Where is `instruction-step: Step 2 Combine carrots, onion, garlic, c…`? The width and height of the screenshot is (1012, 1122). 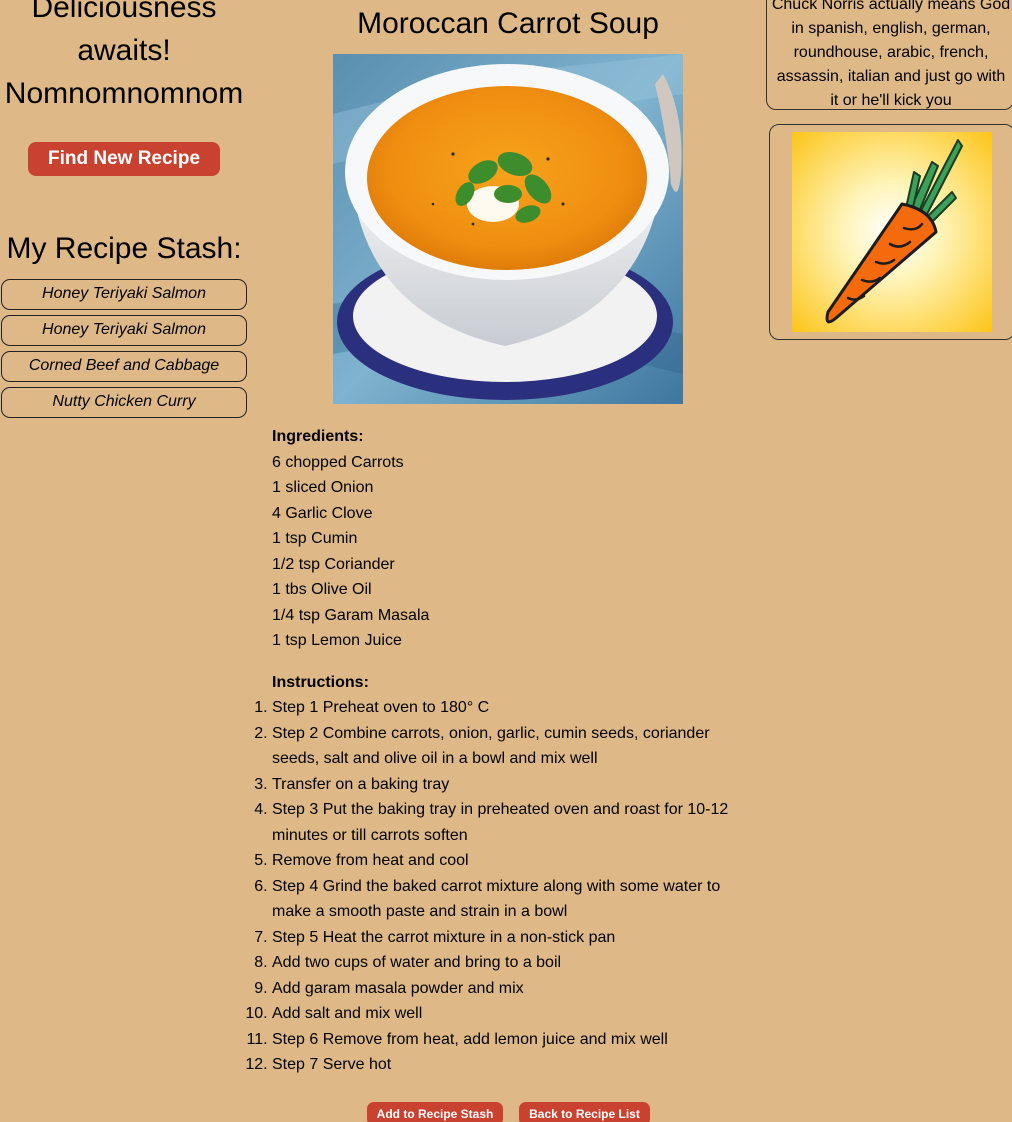 instruction-step: Step 2 Combine carrots, onion, garlic, c… is located at coordinates (507, 746).